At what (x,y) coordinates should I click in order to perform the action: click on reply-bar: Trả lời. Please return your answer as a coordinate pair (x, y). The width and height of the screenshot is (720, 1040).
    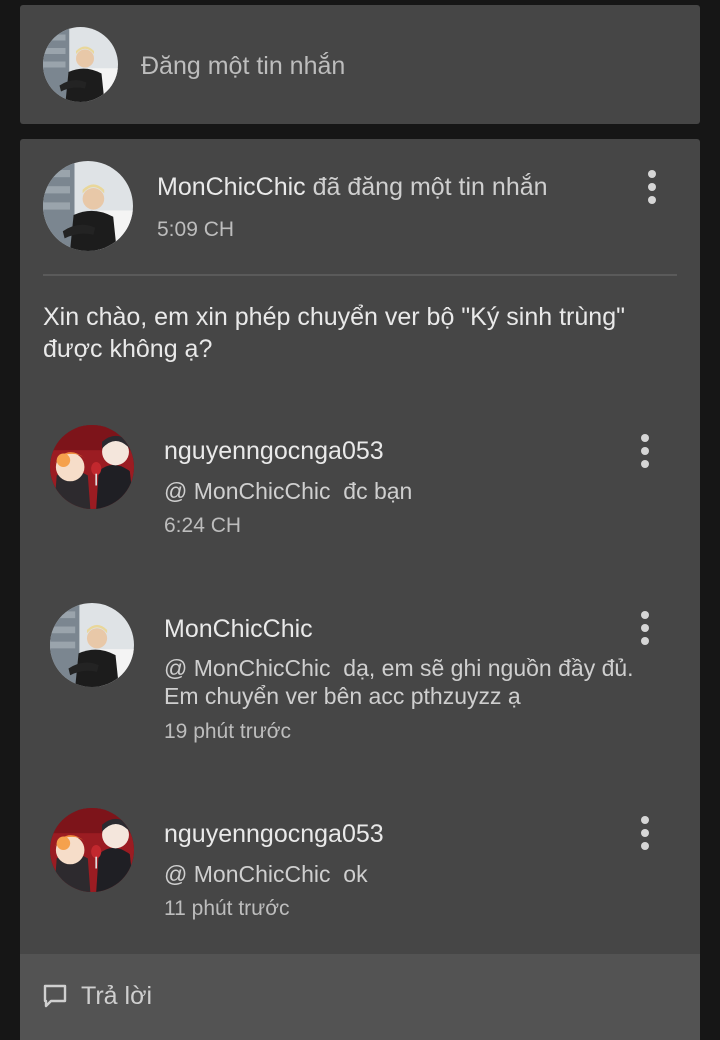
    Looking at the image, I should click on (360, 997).